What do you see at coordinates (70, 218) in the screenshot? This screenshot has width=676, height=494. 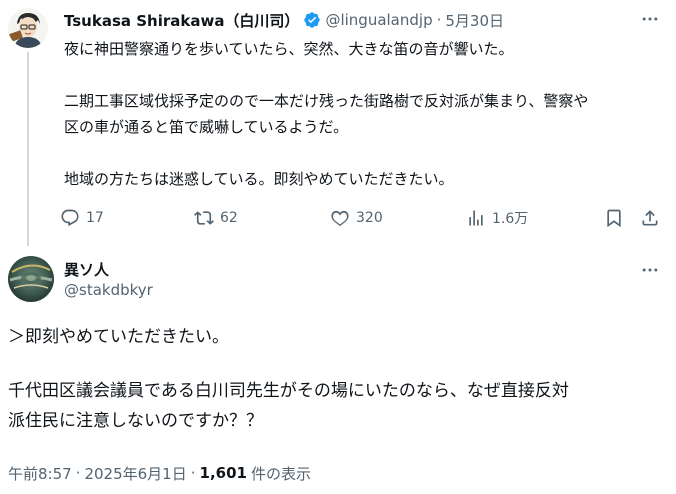 I see `reply-icon` at bounding box center [70, 218].